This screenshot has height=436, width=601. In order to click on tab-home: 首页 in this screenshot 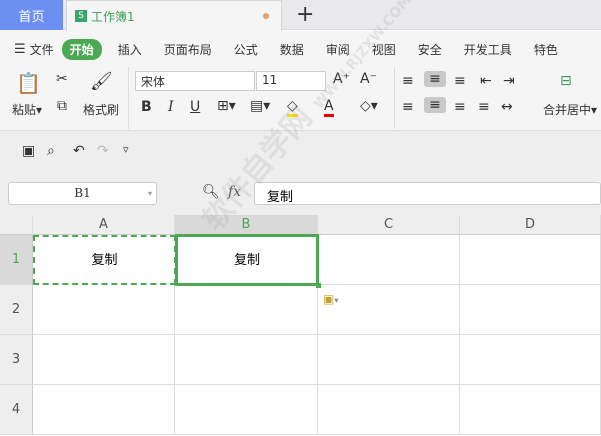, I will do `click(31, 15)`.